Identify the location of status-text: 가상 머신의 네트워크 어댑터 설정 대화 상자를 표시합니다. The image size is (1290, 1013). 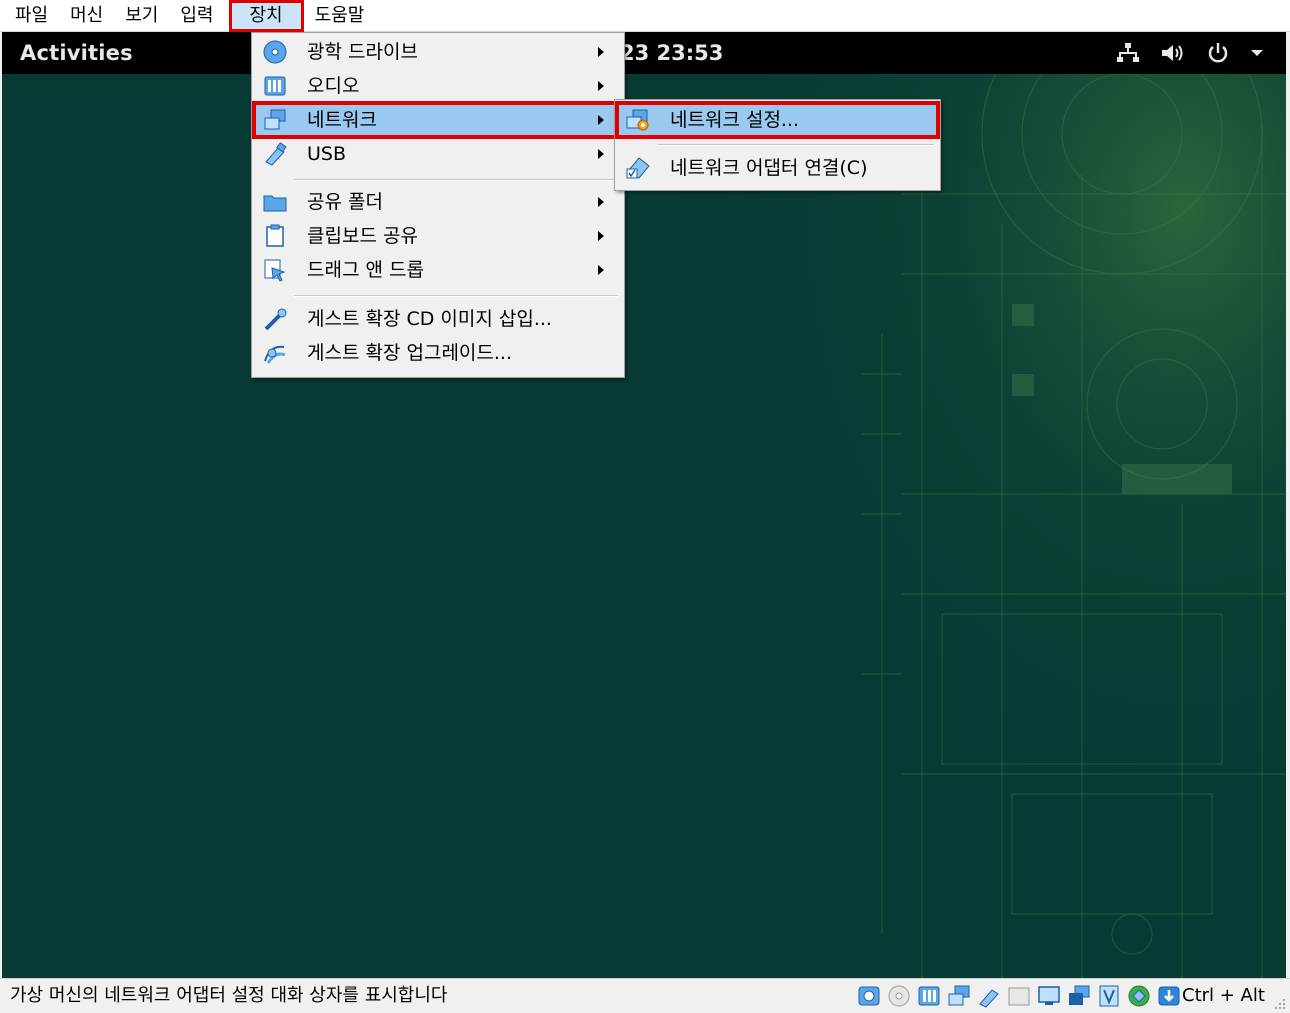
(229, 995).